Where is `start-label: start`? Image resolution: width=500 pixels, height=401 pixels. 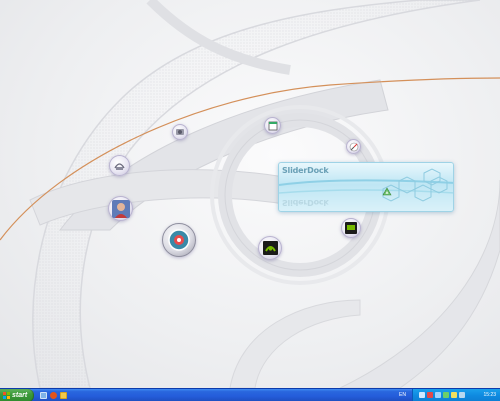
start-label: start is located at coordinates (20, 395).